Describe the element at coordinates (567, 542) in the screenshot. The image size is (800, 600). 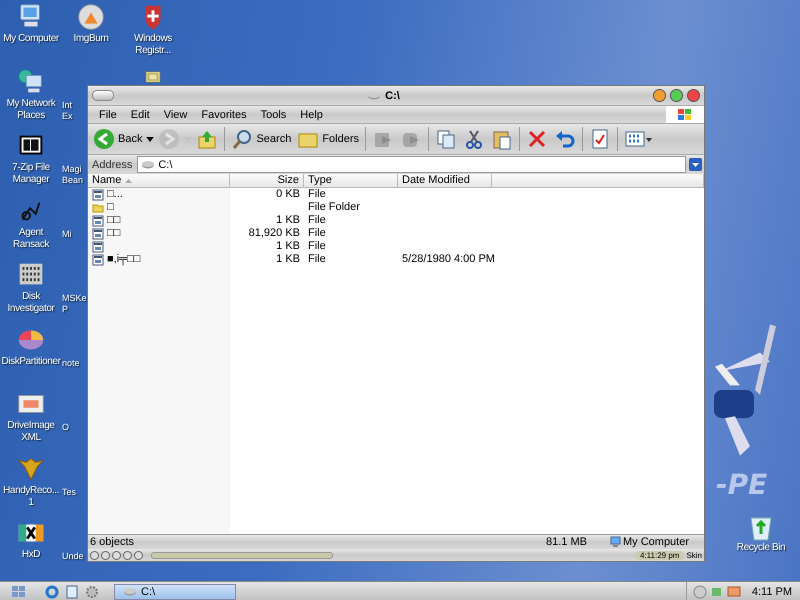
I see `status-size: 81.1 MB` at that location.